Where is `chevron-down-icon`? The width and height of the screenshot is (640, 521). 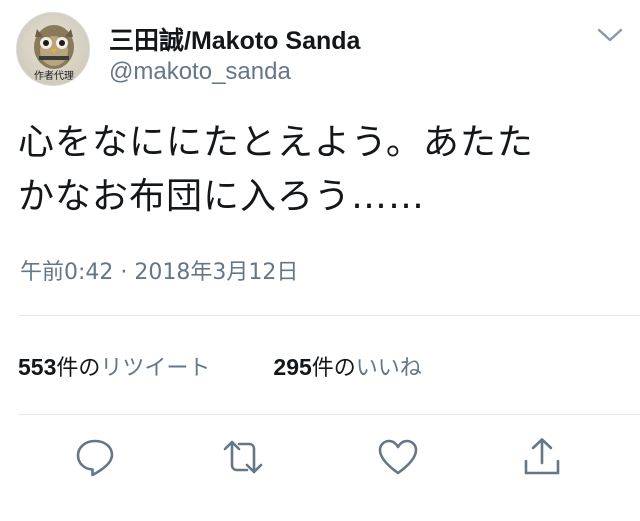 chevron-down-icon is located at coordinates (610, 35).